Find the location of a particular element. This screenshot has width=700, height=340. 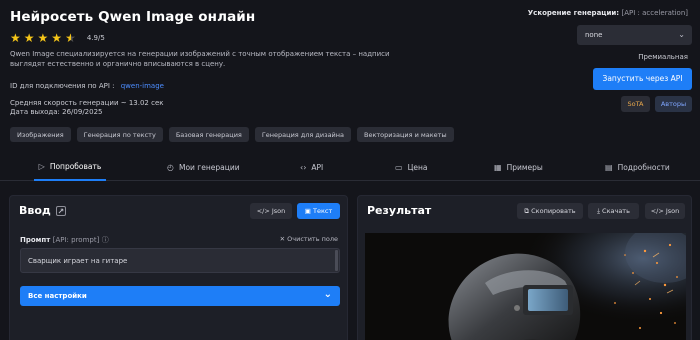

tab-label: Примеры is located at coordinates (524, 167).